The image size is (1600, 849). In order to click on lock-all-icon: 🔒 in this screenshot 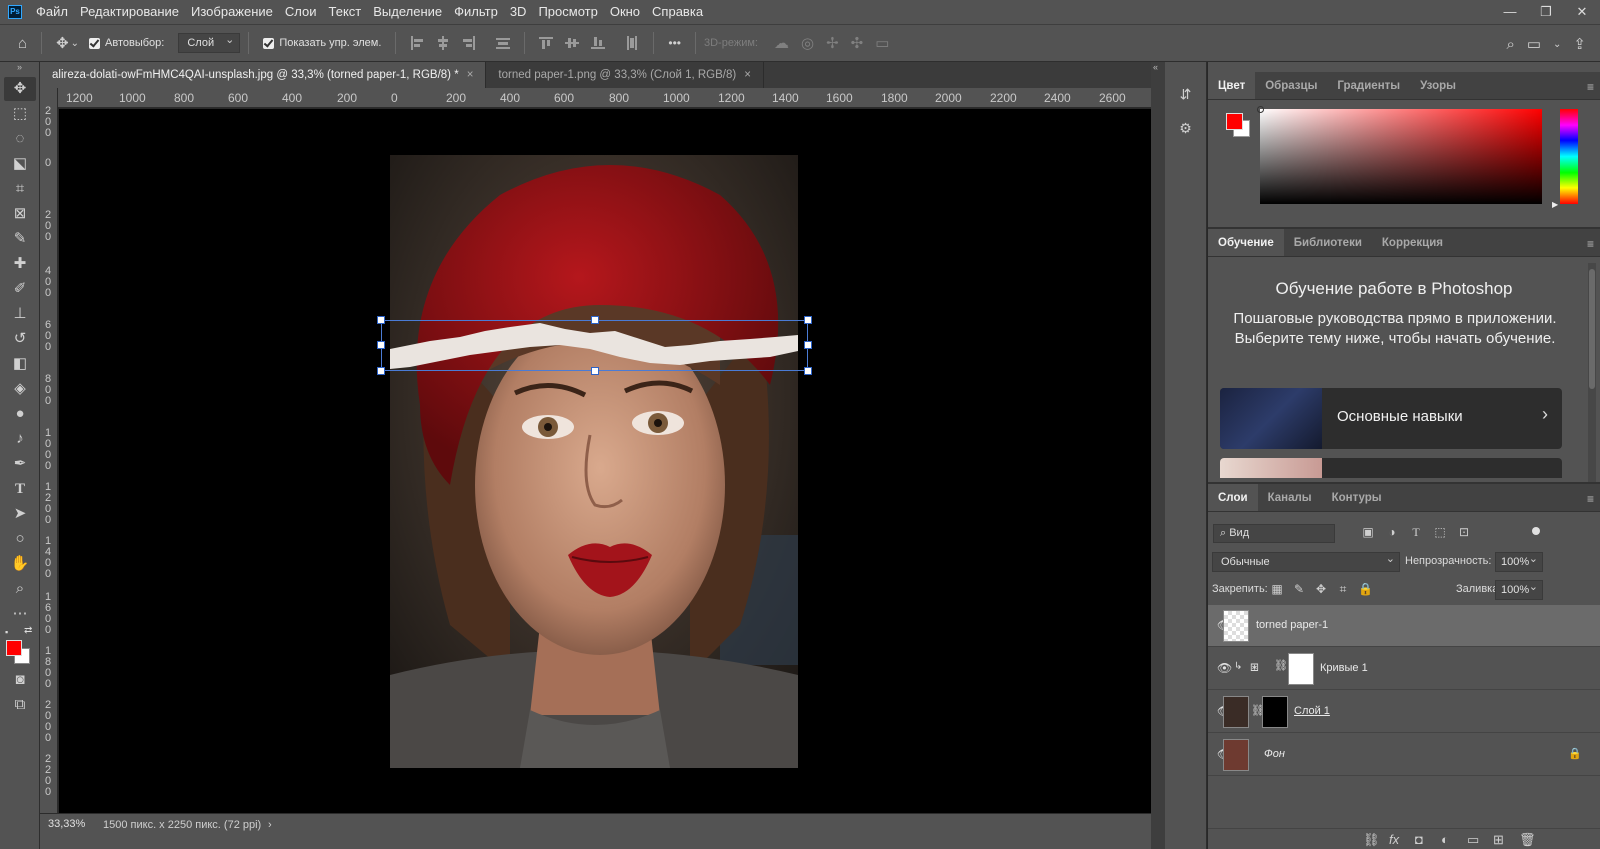, I will do `click(1365, 589)`.